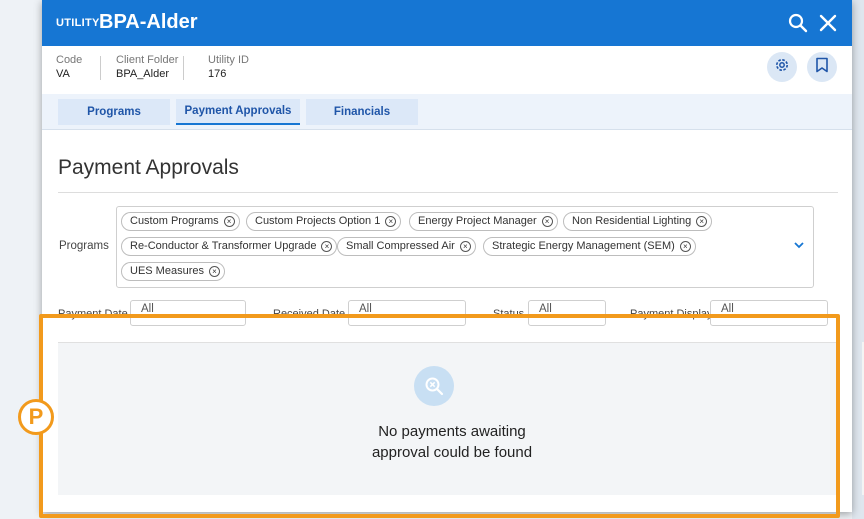  What do you see at coordinates (477, 221) in the screenshot?
I see `program-chip-label: Energy Project Manager` at bounding box center [477, 221].